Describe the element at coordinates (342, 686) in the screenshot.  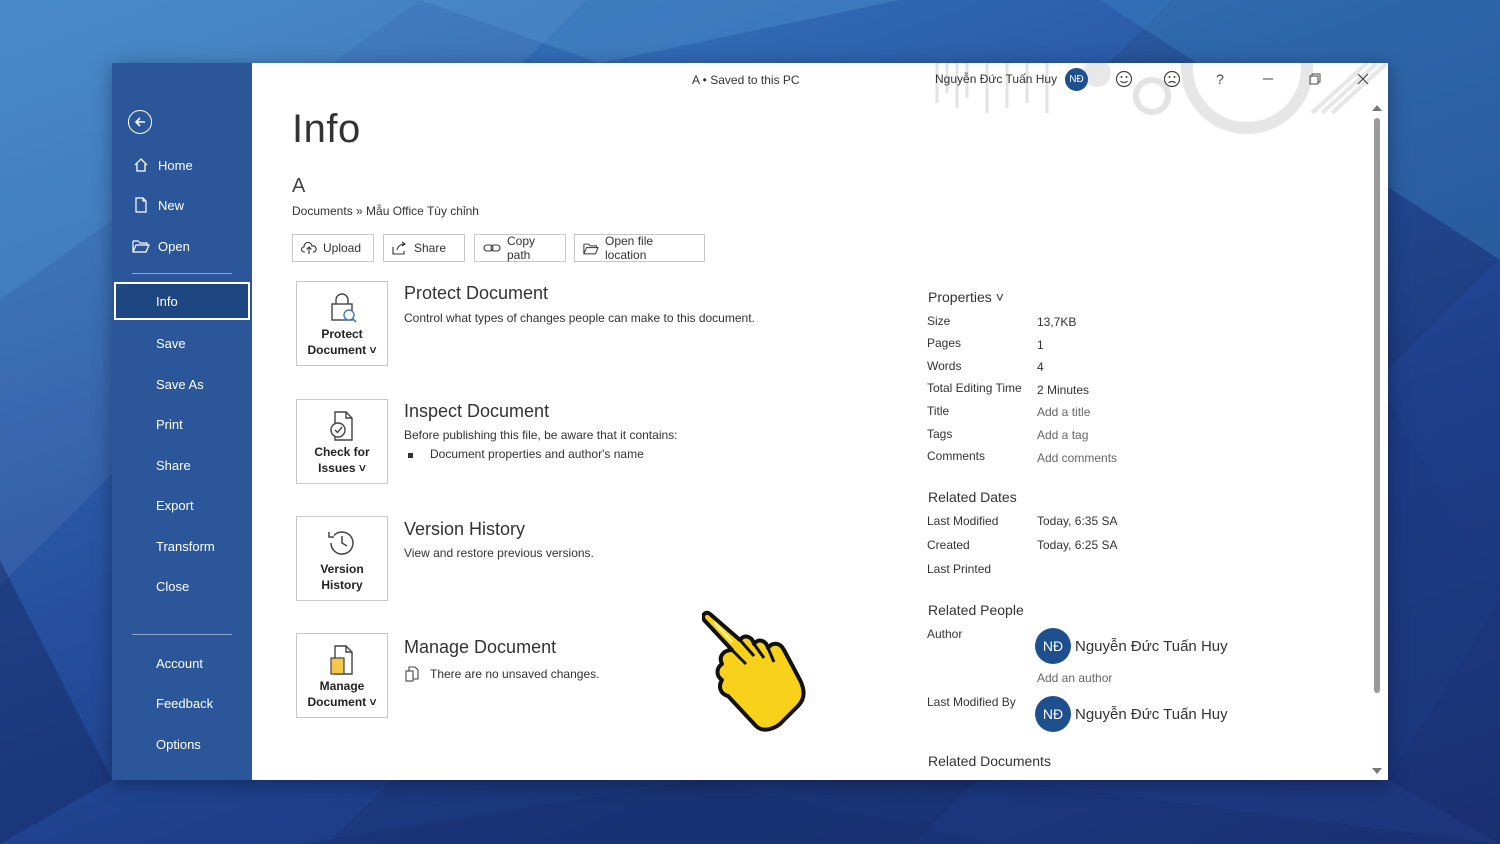
I see `tile-label: Manage` at that location.